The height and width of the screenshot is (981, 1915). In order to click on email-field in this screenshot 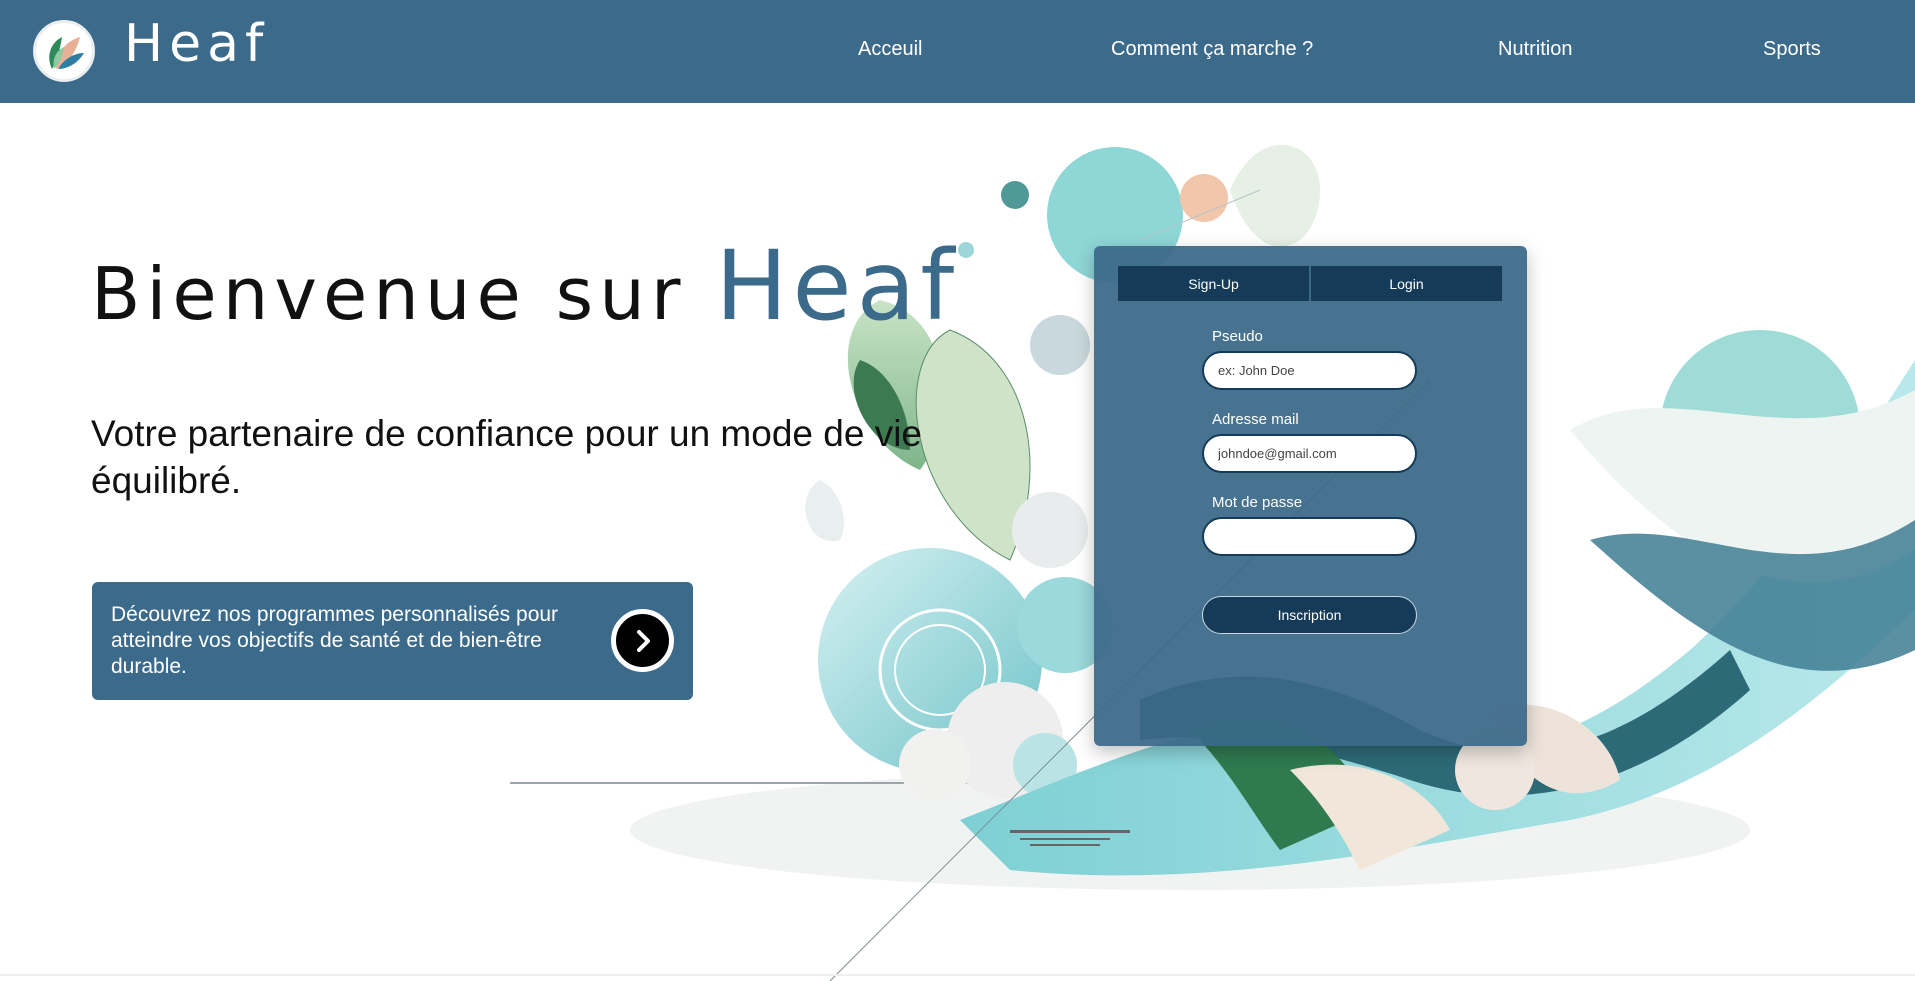, I will do `click(1309, 453)`.